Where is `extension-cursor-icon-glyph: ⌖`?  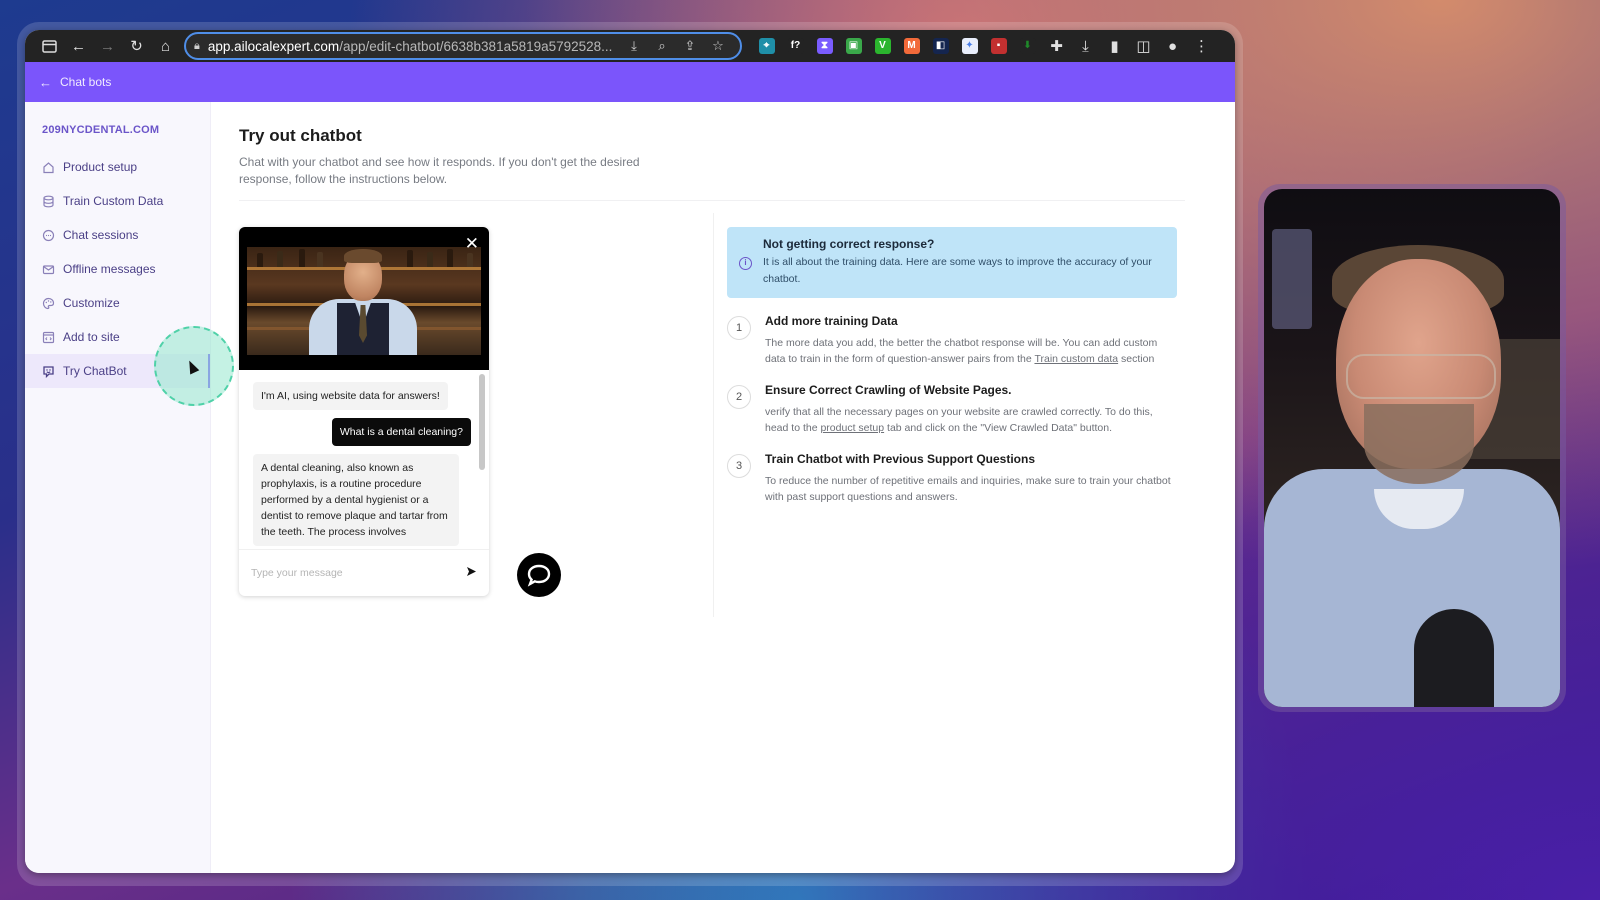 extension-cursor-icon-glyph: ⌖ is located at coordinates (766, 46).